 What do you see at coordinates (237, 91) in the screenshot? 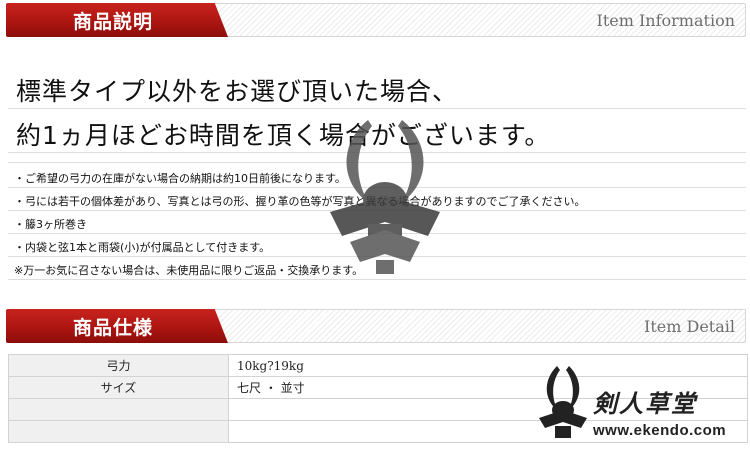
I see `headline-line-1: 標準タイプ以外をお選び頂いた場合、` at bounding box center [237, 91].